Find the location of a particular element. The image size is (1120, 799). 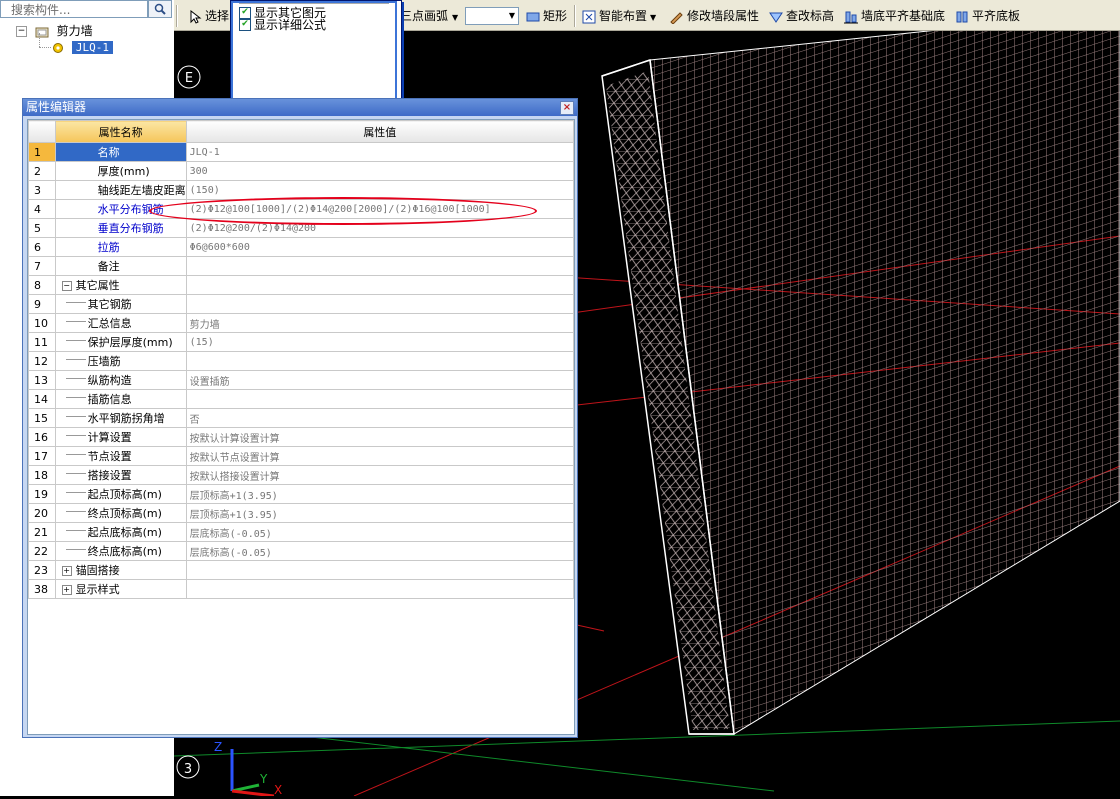

property-row: 20 终点顶标高(m) 层顶标高+1(3.95) is located at coordinates (301, 513).